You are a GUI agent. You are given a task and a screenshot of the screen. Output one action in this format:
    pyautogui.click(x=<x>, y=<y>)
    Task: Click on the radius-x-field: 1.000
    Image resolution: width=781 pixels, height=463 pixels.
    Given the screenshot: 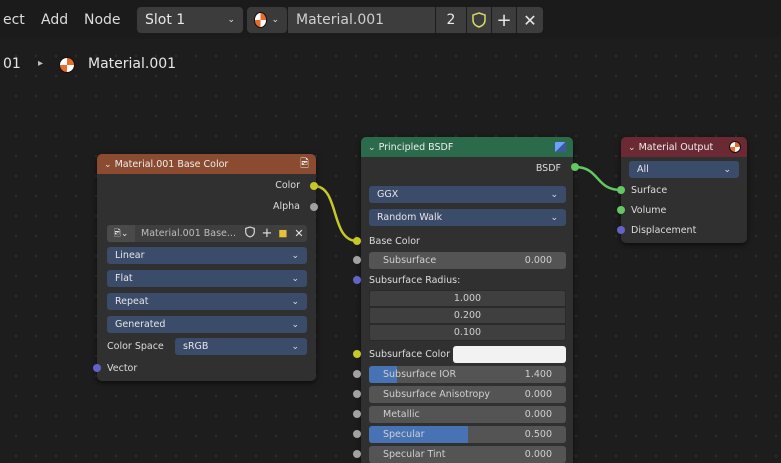 What is the action you would take?
    pyautogui.click(x=467, y=298)
    